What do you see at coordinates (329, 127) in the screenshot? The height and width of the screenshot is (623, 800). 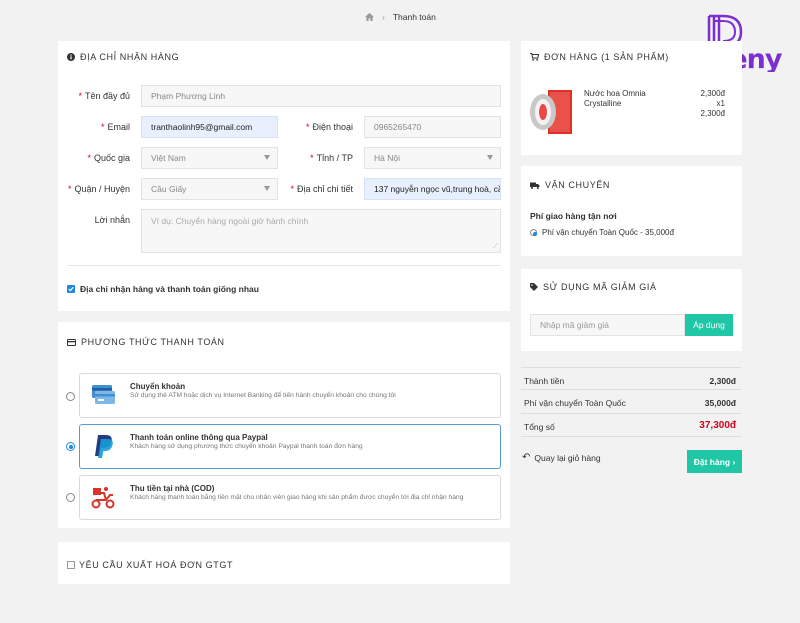 I see `phone-label: * Điện thoại` at bounding box center [329, 127].